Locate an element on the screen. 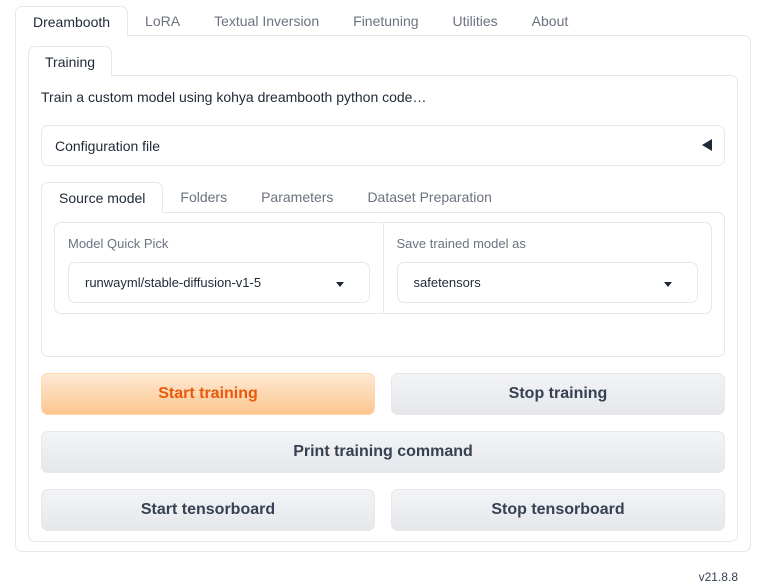 The width and height of the screenshot is (758, 587). version-label: v21.8.8 is located at coordinates (718, 577).